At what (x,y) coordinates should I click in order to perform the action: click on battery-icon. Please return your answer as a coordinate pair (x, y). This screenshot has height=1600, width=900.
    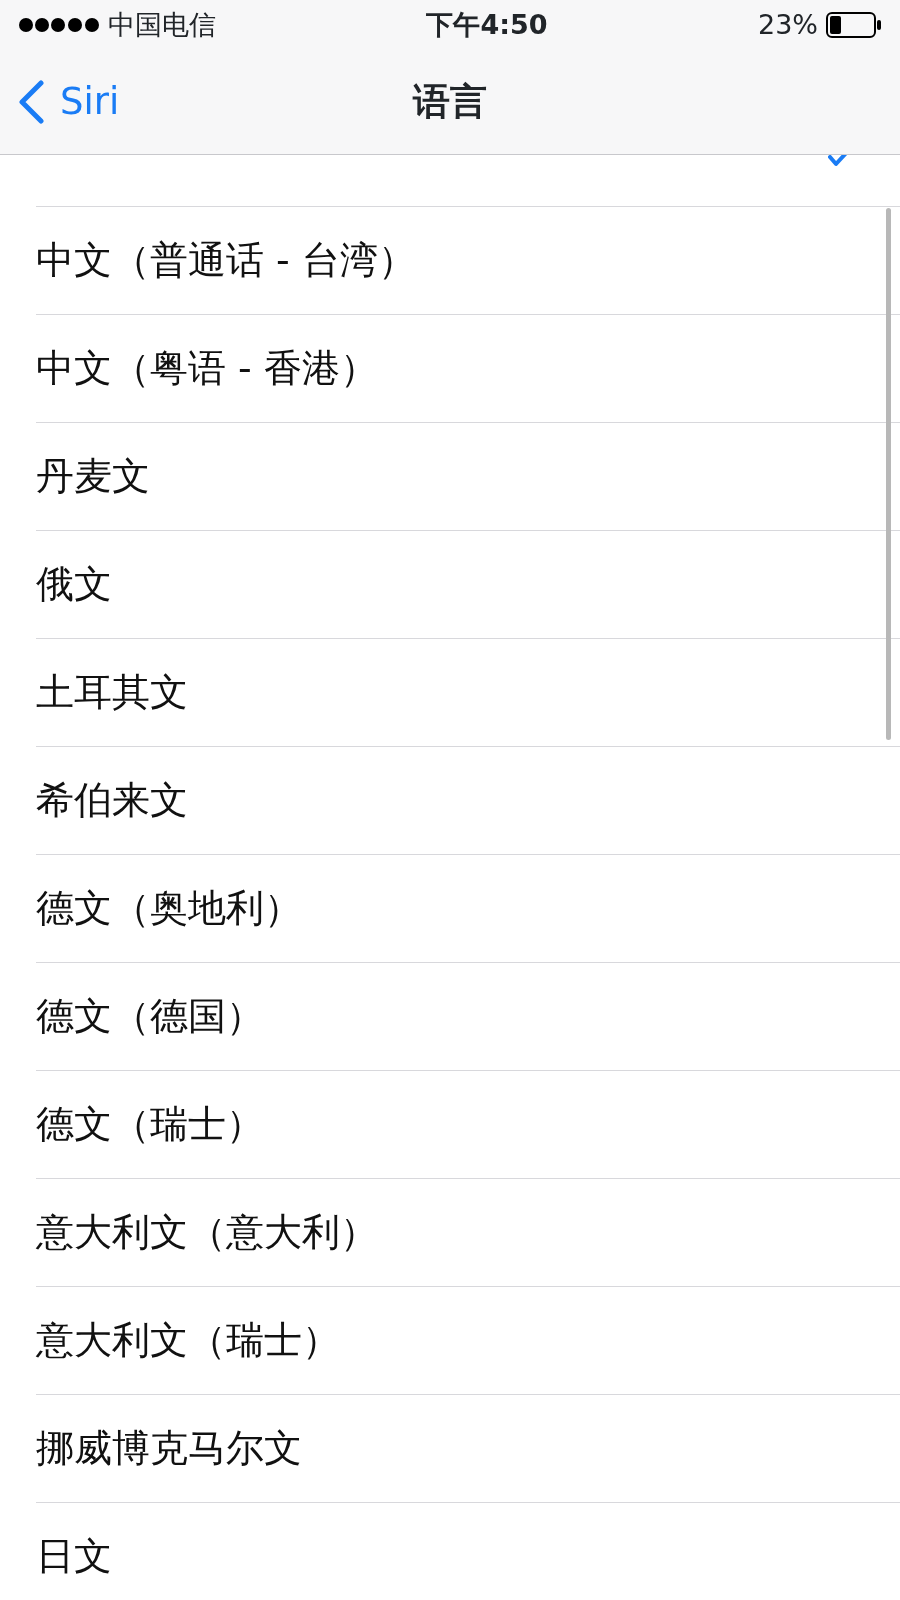
    Looking at the image, I should click on (854, 25).